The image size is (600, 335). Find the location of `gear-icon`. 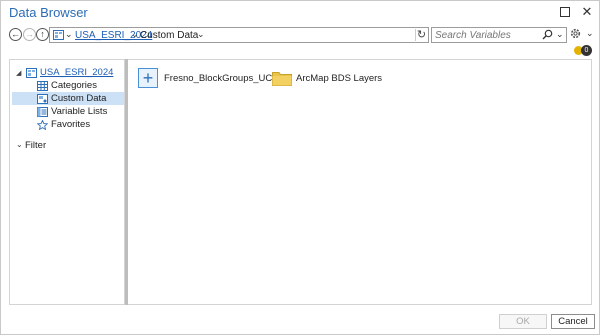

gear-icon is located at coordinates (575, 33).